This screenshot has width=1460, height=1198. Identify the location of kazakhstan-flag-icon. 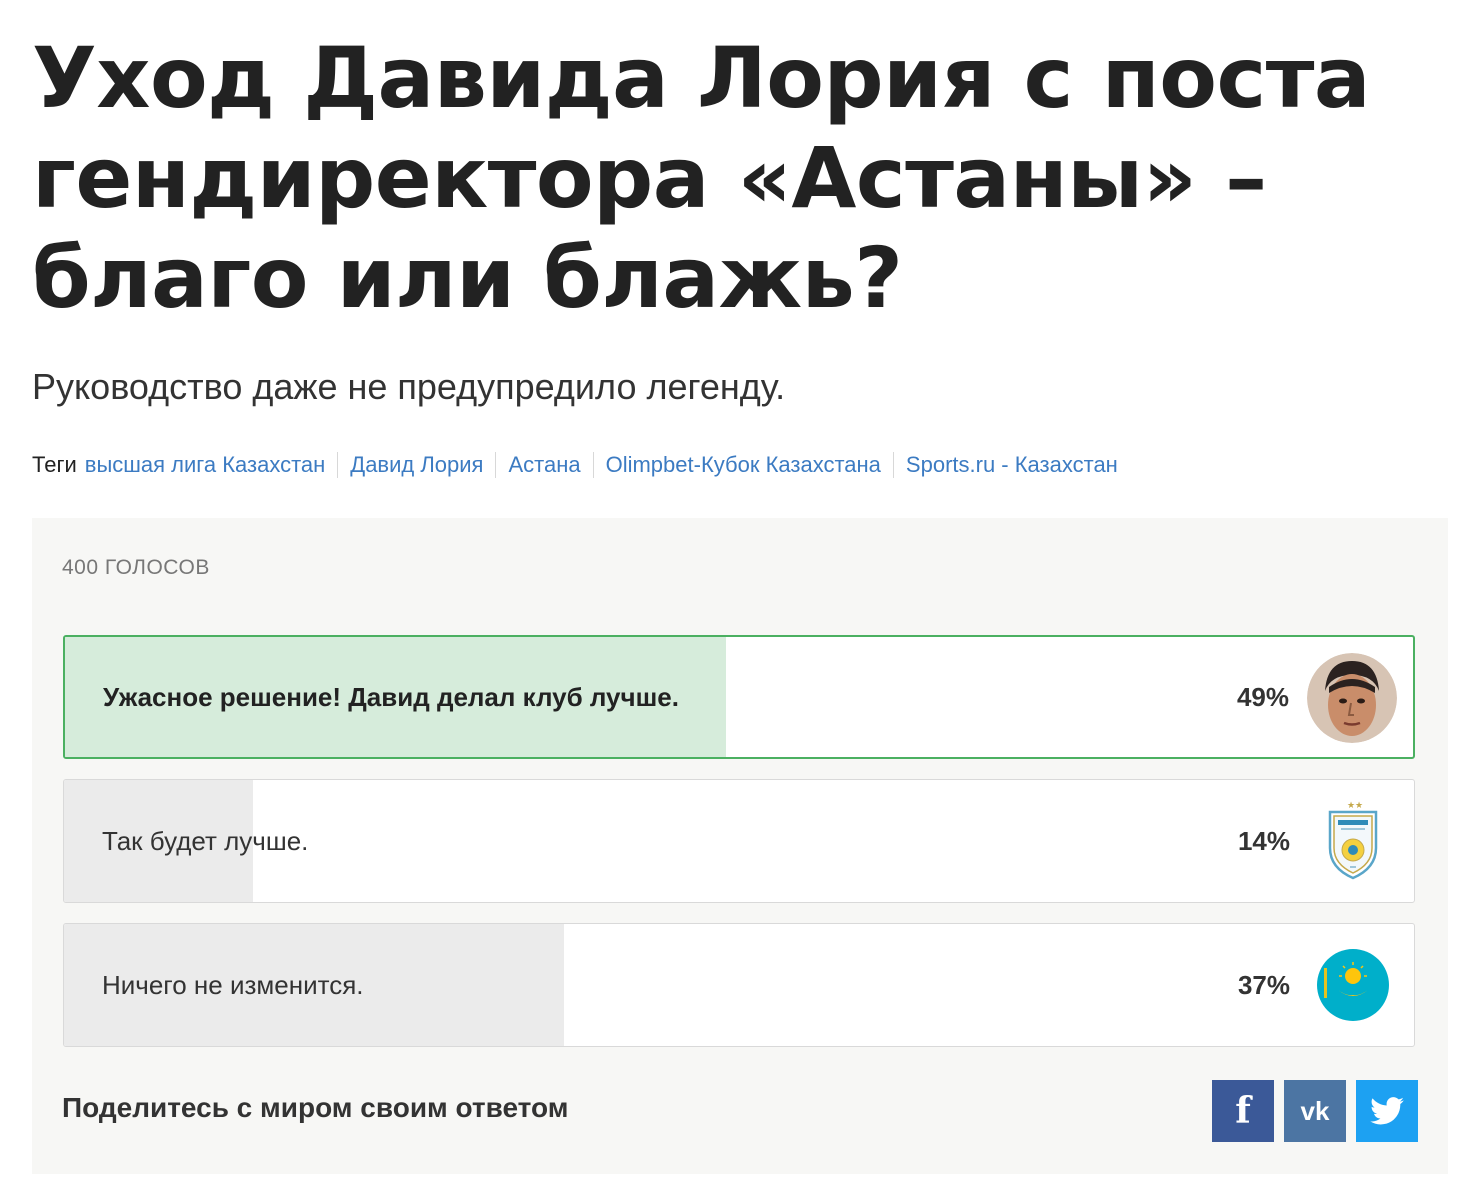
(1353, 985).